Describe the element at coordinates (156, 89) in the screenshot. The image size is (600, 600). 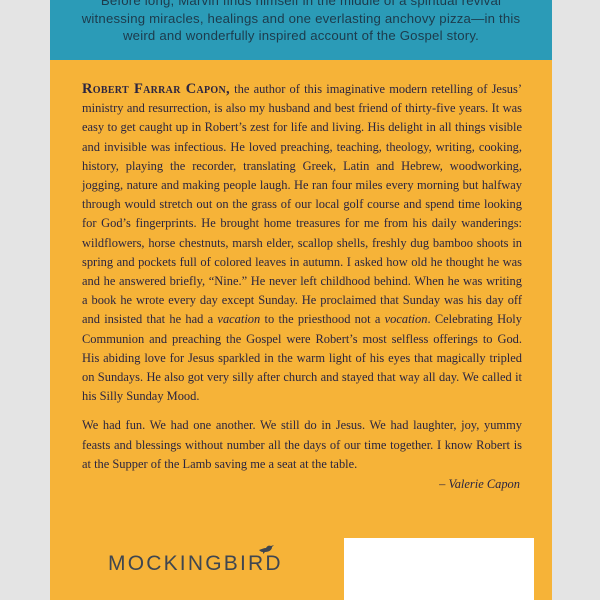
I see `author-name: Robert Farrar Capon,` at that location.